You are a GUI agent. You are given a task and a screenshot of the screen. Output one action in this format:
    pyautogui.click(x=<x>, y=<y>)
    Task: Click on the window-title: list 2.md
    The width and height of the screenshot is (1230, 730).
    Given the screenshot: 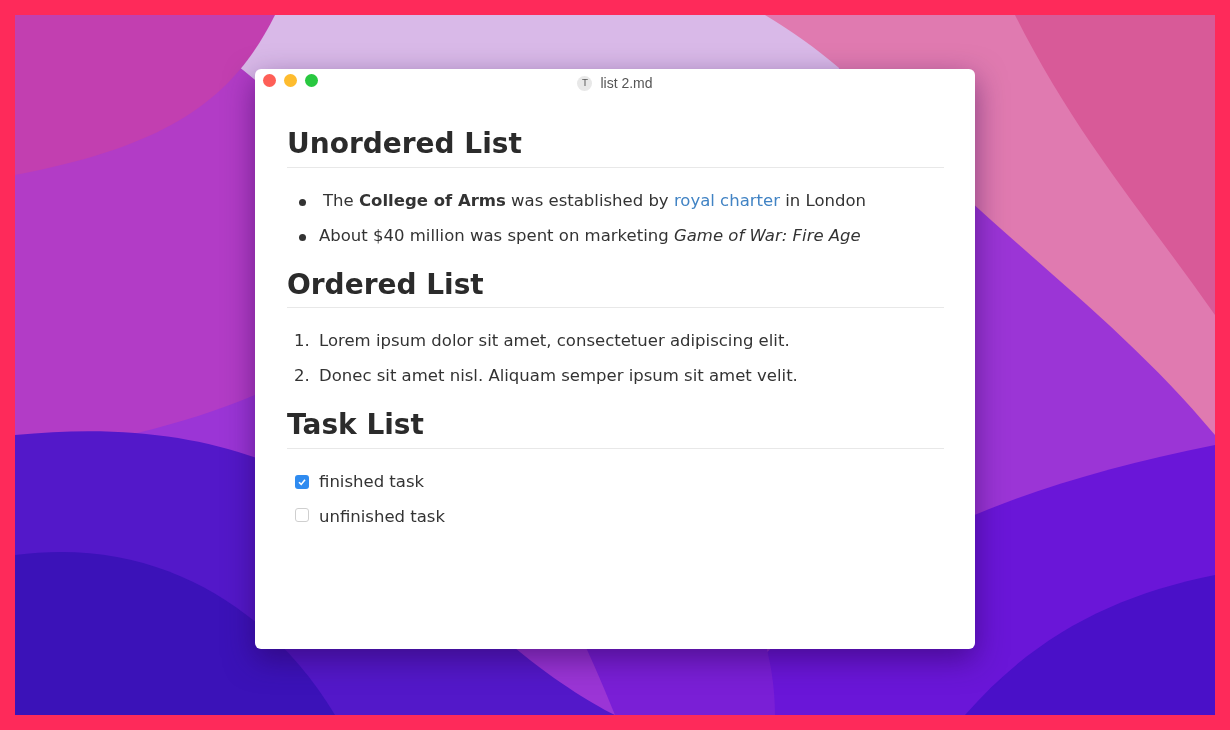 What is the action you would take?
    pyautogui.click(x=626, y=83)
    